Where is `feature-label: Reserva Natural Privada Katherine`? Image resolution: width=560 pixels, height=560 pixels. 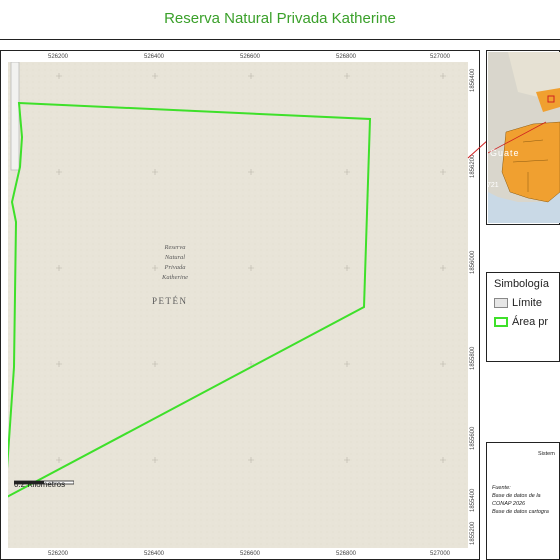 feature-label: Reserva Natural Privada Katherine is located at coordinates (175, 262).